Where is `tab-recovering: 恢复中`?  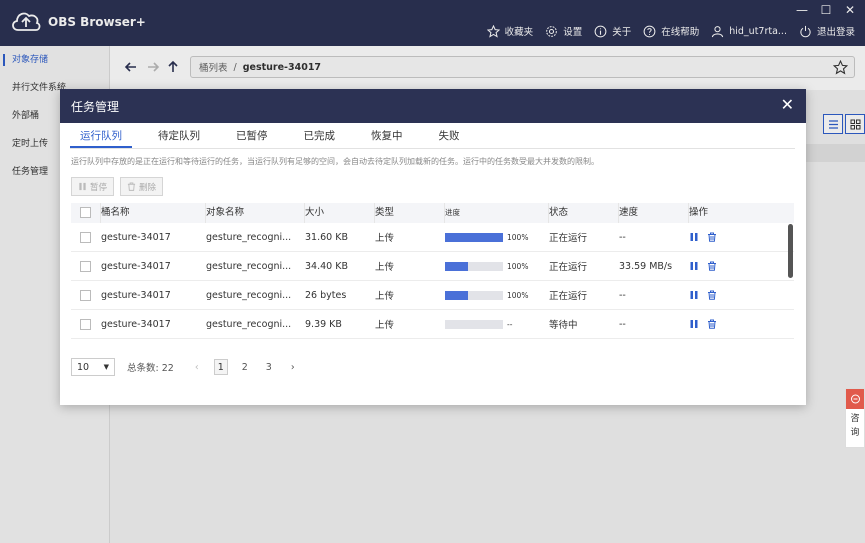
tab-recovering: 恢复中 is located at coordinates (387, 137).